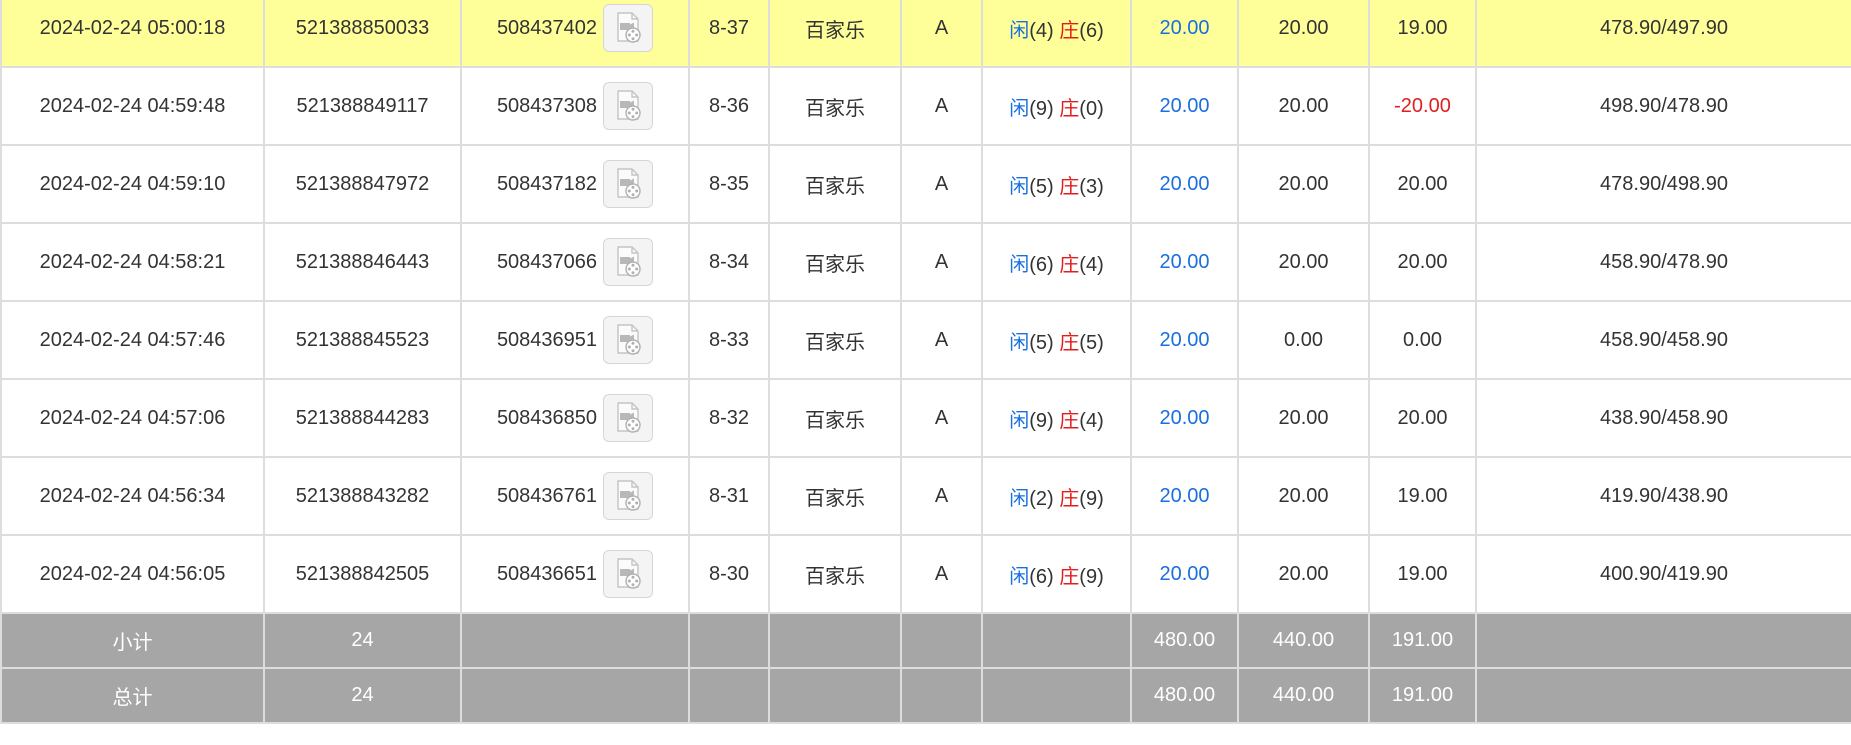 The height and width of the screenshot is (745, 1851). Describe the element at coordinates (362, 496) in the screenshot. I see `order-number-cell: 521388843282` at that location.